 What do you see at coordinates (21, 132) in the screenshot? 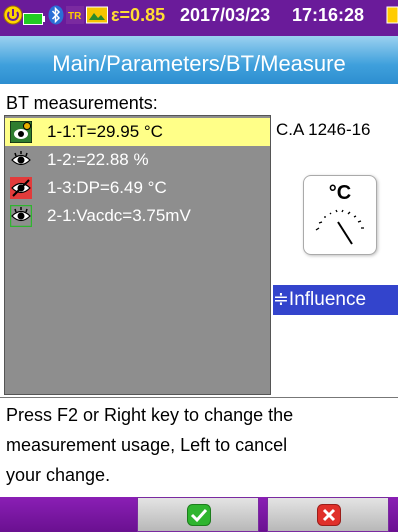
I see `active-eye-icon` at bounding box center [21, 132].